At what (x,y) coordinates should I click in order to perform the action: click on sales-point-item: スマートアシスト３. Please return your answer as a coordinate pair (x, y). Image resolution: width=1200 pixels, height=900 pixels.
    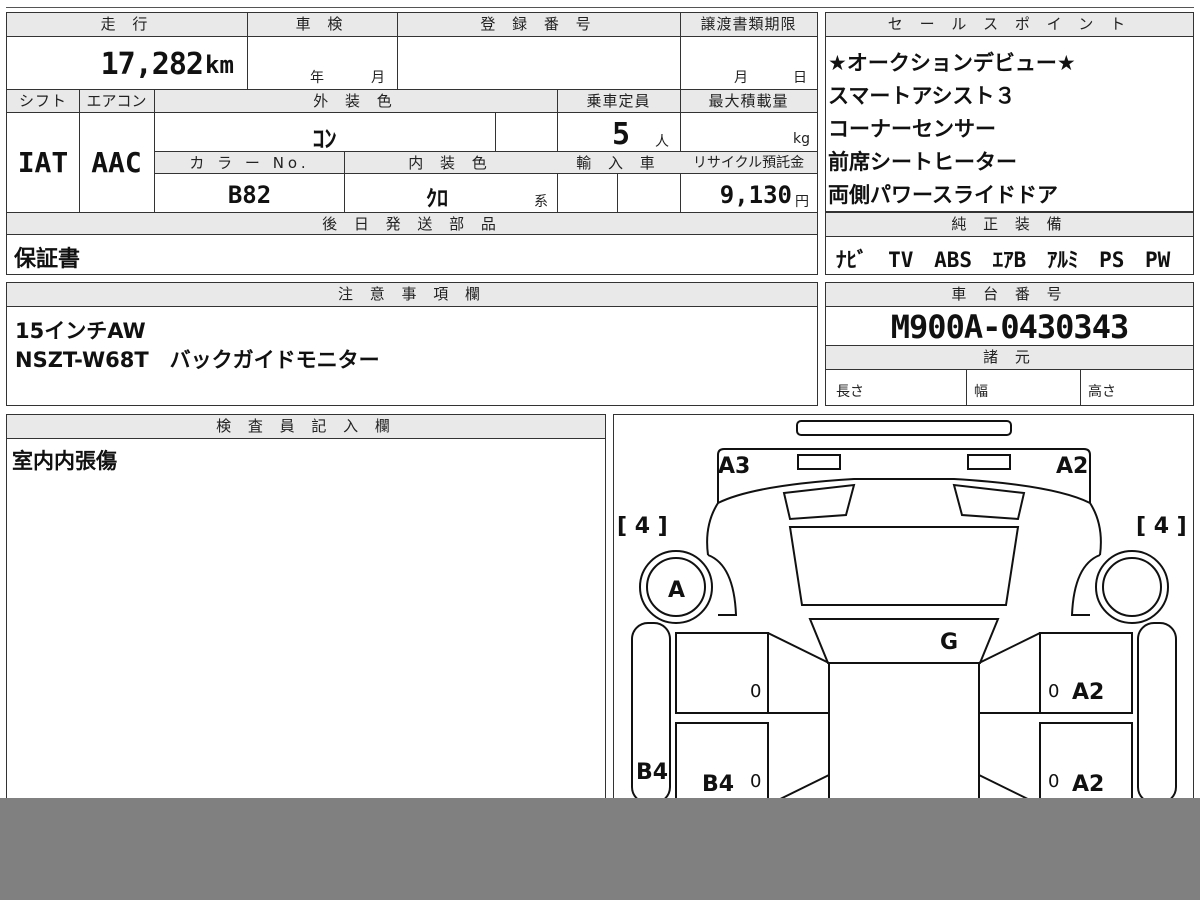
    Looking at the image, I should click on (922, 96).